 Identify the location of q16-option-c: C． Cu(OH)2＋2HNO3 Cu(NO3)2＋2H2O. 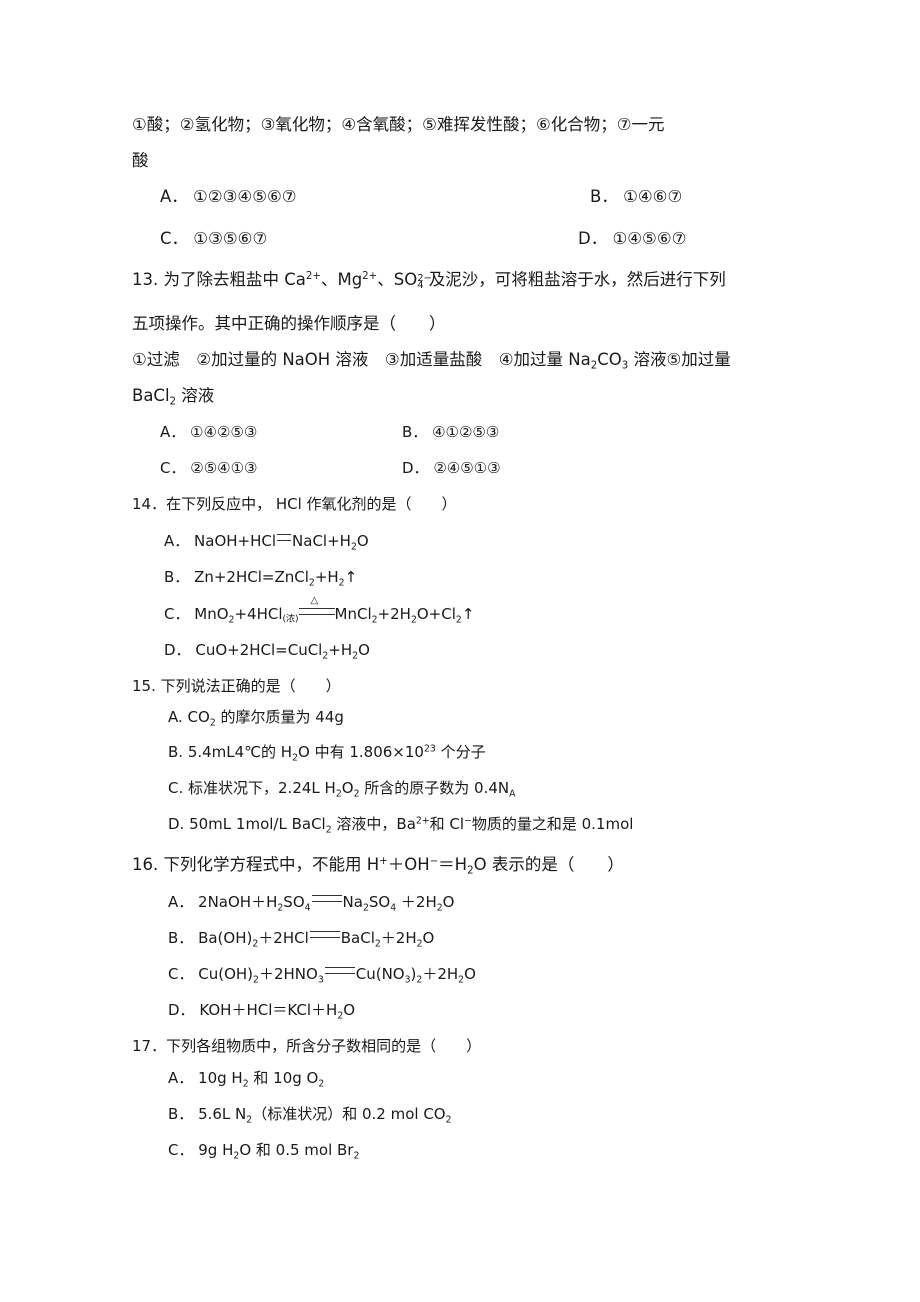
(322, 974).